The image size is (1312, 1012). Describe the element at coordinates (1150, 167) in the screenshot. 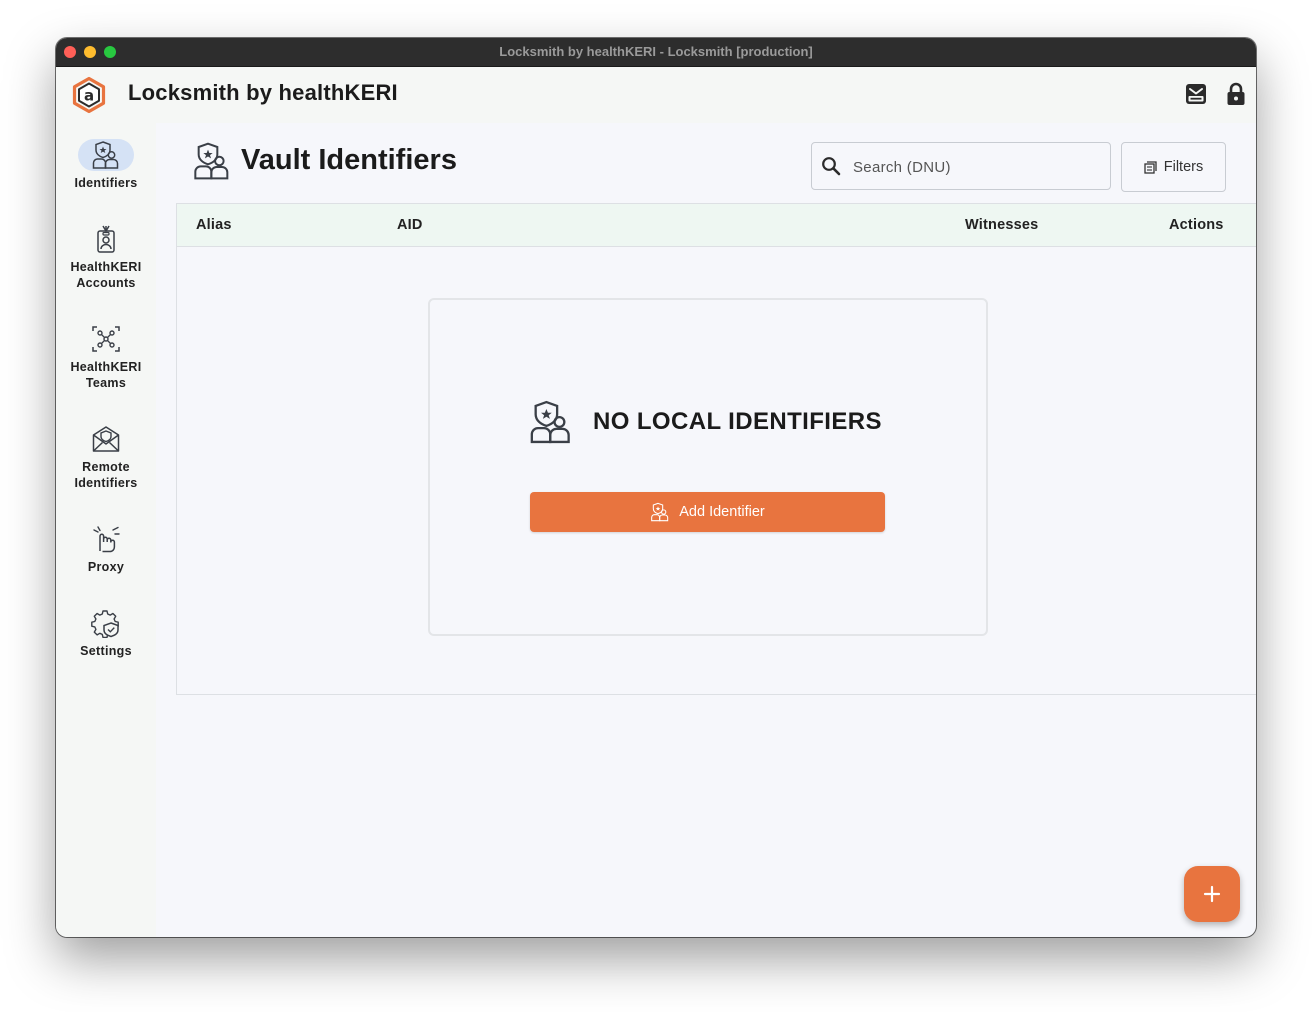

I see `filter-icon` at that location.